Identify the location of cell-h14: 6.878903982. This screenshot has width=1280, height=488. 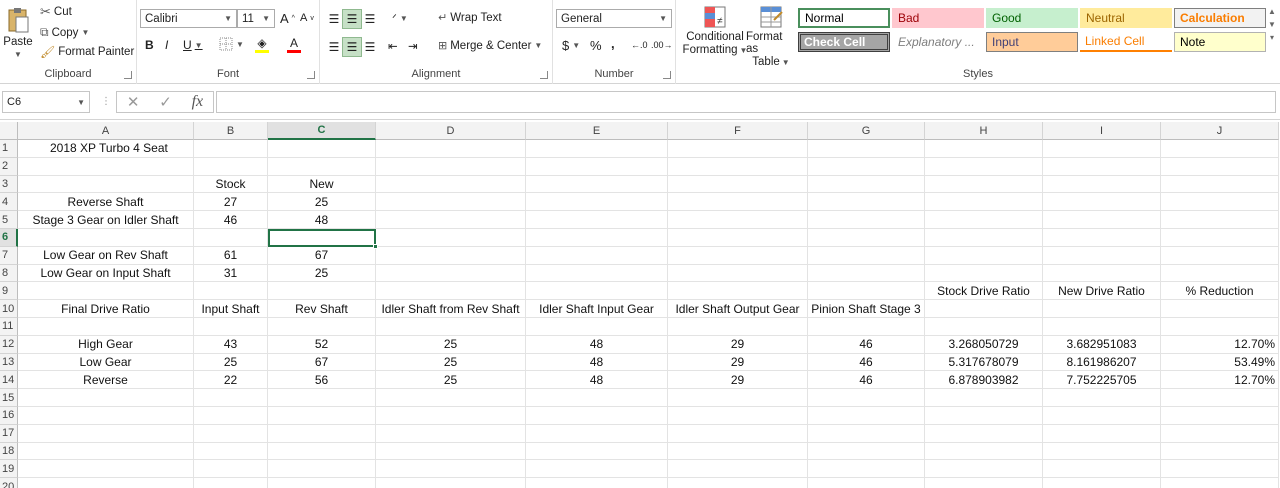
(984, 380).